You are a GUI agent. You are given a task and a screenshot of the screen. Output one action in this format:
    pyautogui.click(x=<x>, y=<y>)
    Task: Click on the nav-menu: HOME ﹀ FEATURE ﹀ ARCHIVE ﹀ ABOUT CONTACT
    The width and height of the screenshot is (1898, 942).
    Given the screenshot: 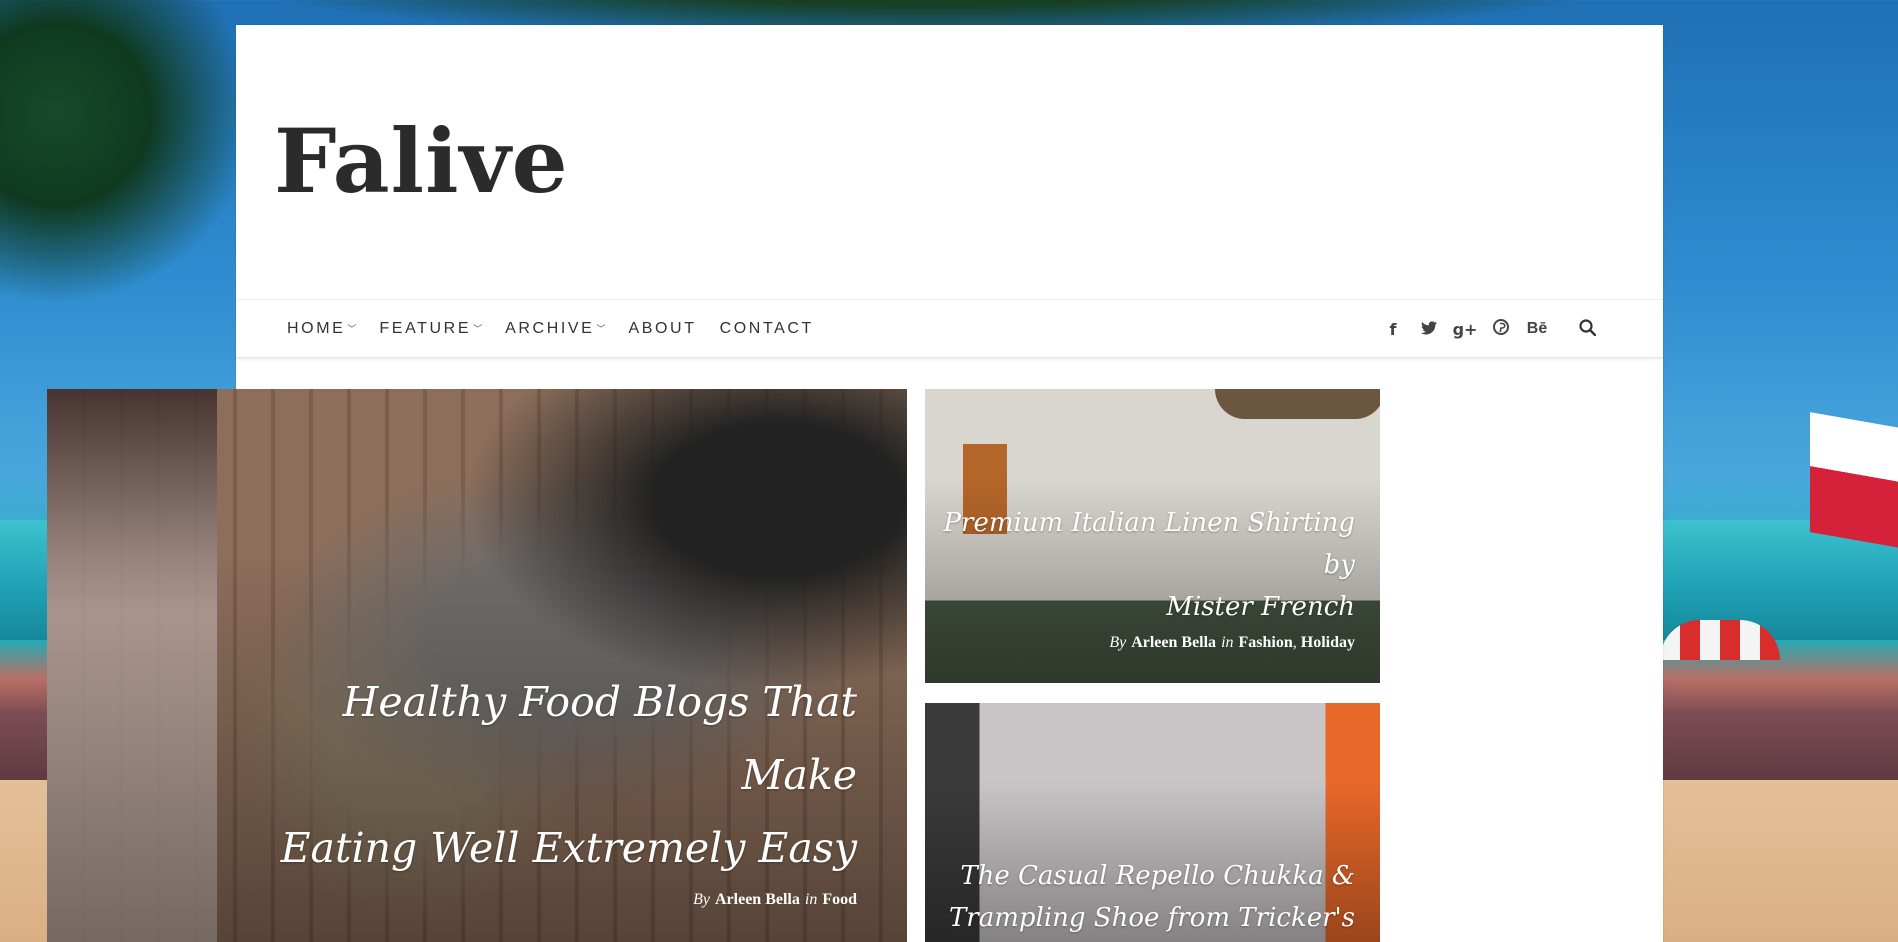 What is the action you would take?
    pyautogui.click(x=562, y=329)
    